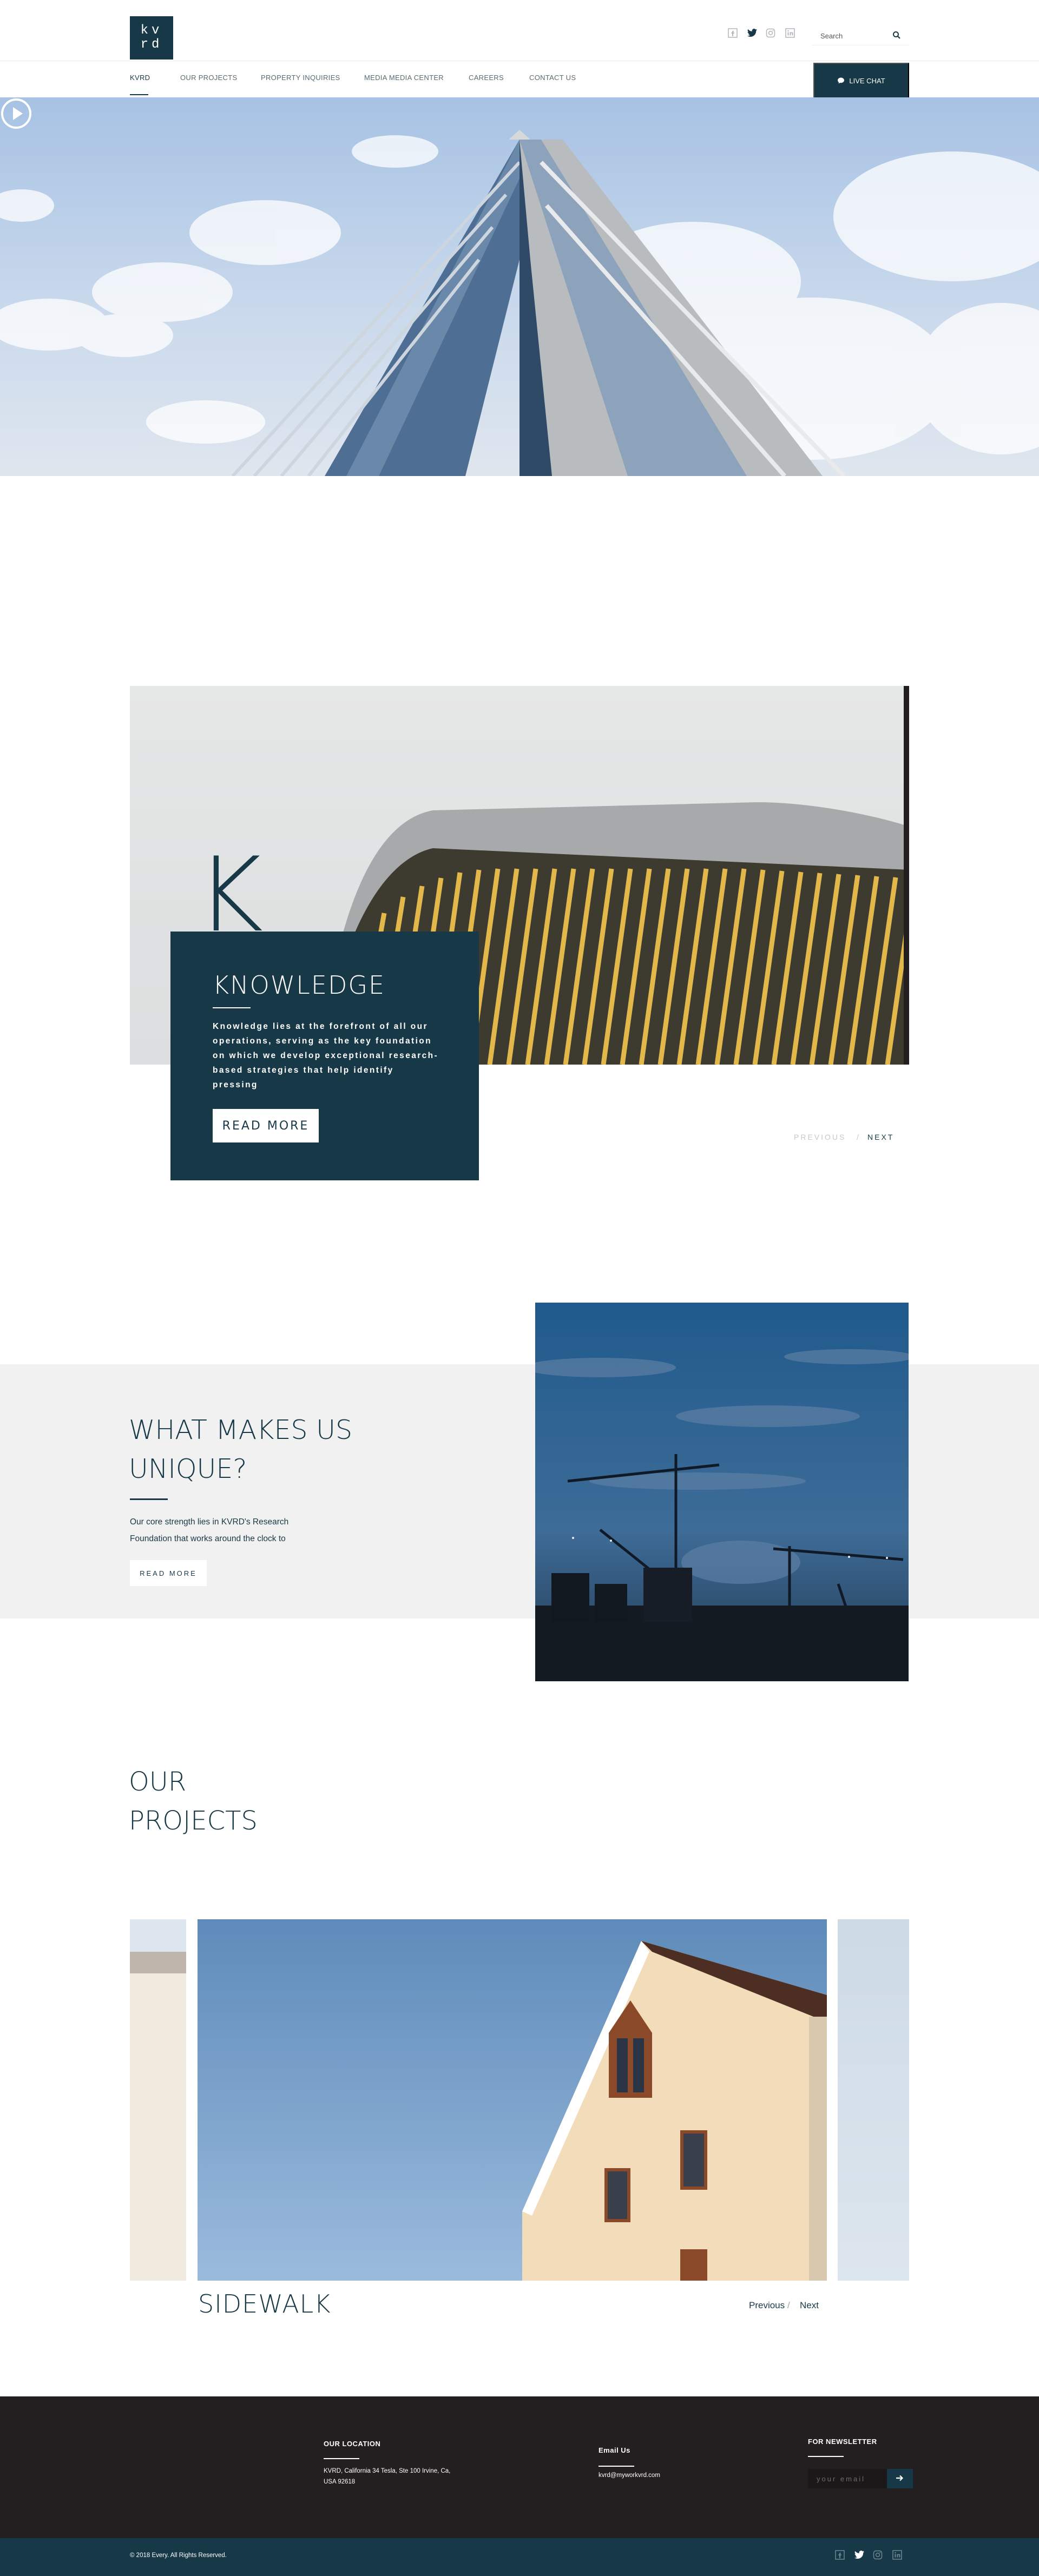  I want to click on play-video-button, so click(16, 113).